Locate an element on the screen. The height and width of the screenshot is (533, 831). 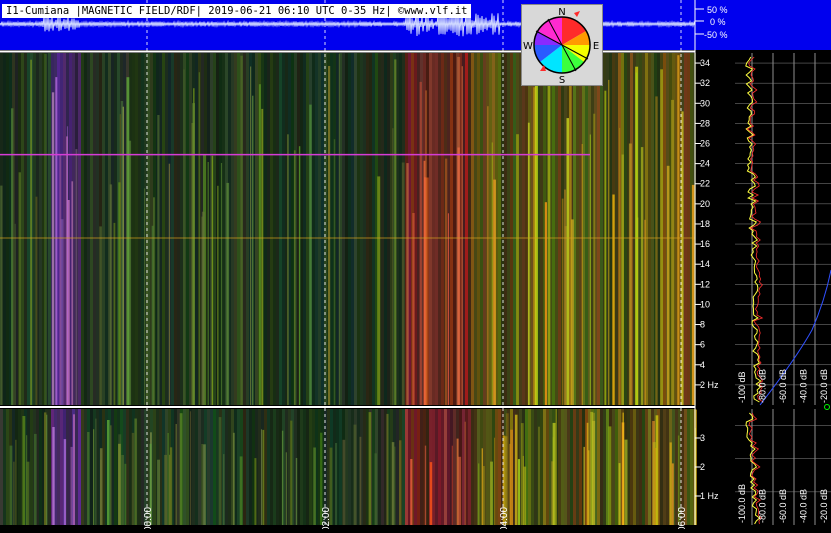
y-tick-label: 24 is located at coordinates (705, 164).